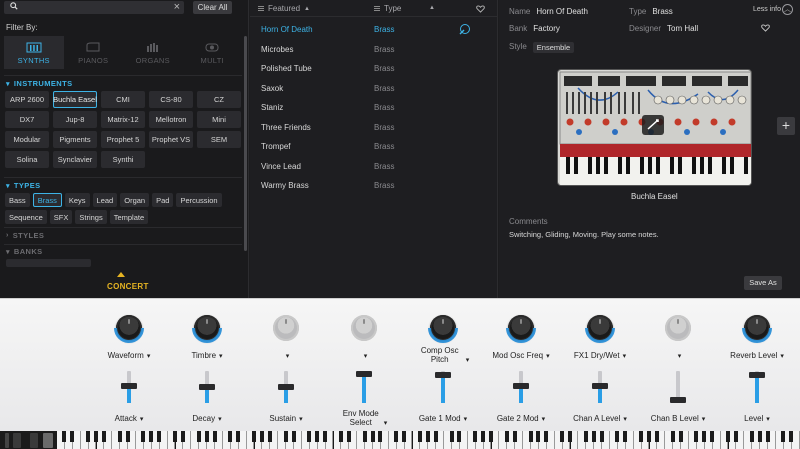 The image size is (800, 449). Describe the element at coordinates (443, 355) in the screenshot. I see `knob-label: Comp Osc Pitch ▾` at that location.